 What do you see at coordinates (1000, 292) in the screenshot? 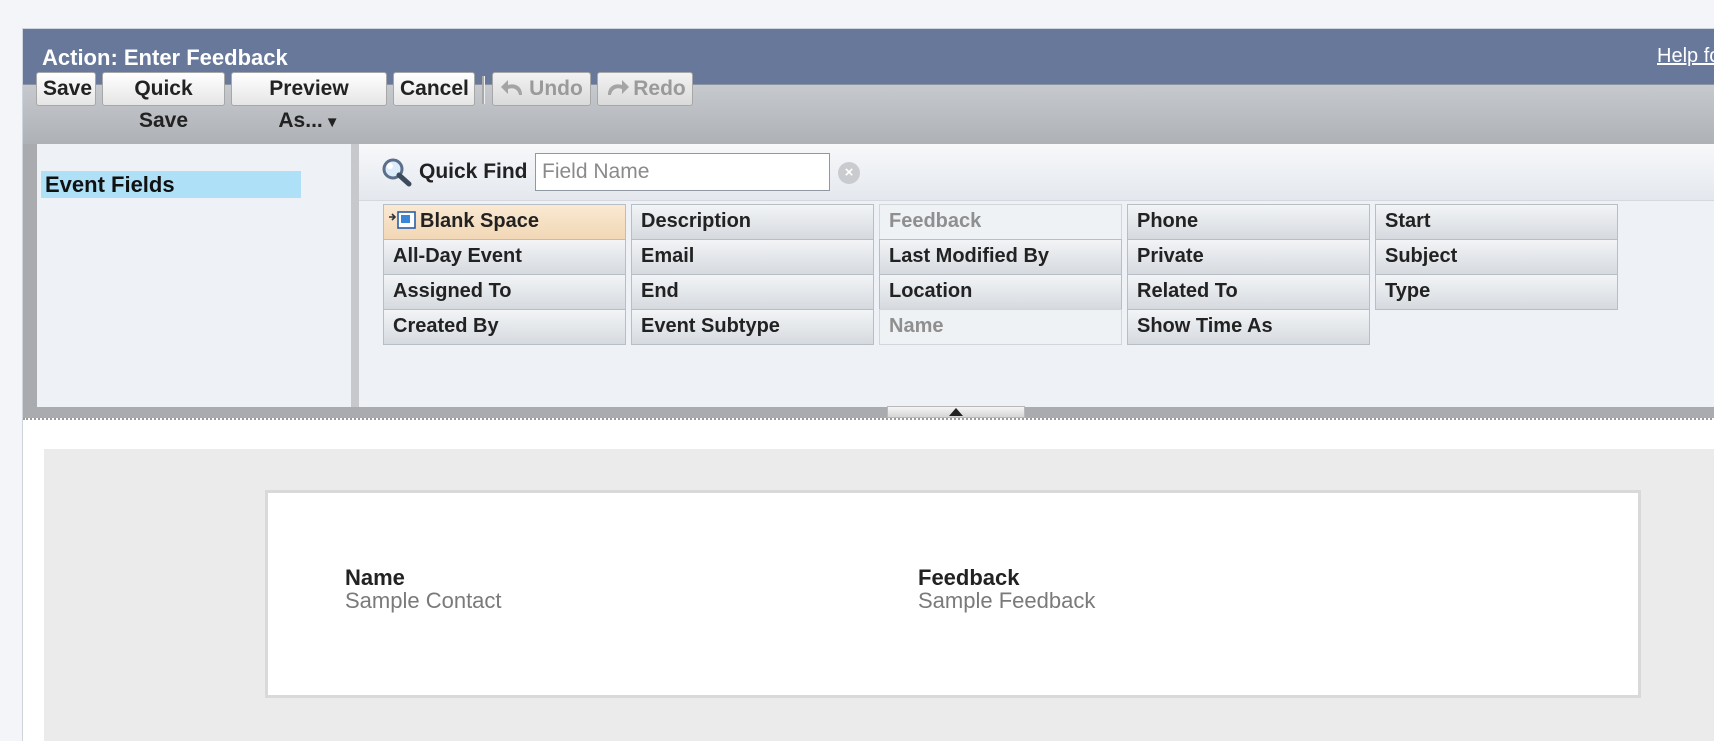
I see `field-location: Location` at bounding box center [1000, 292].